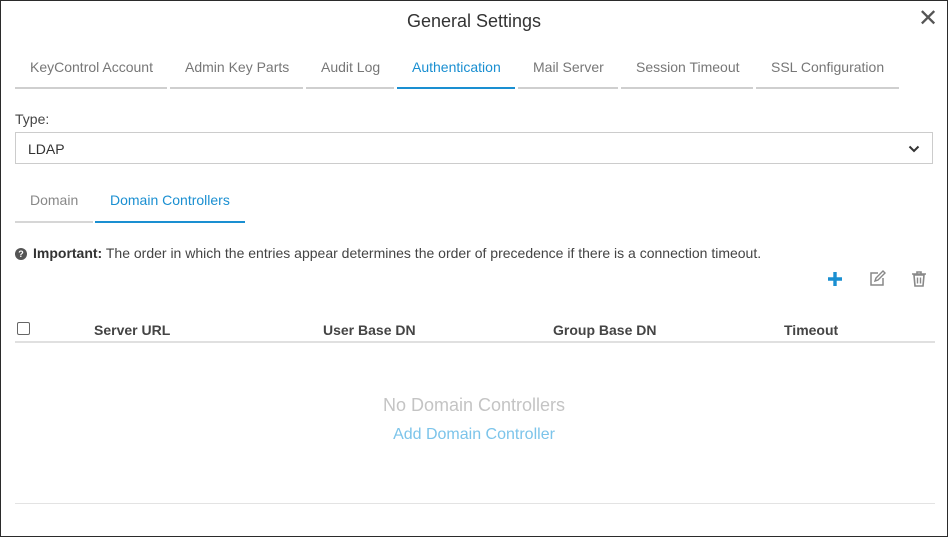 The image size is (948, 537). What do you see at coordinates (687, 74) in the screenshot?
I see `tab-session-timeout: Session Timeout` at bounding box center [687, 74].